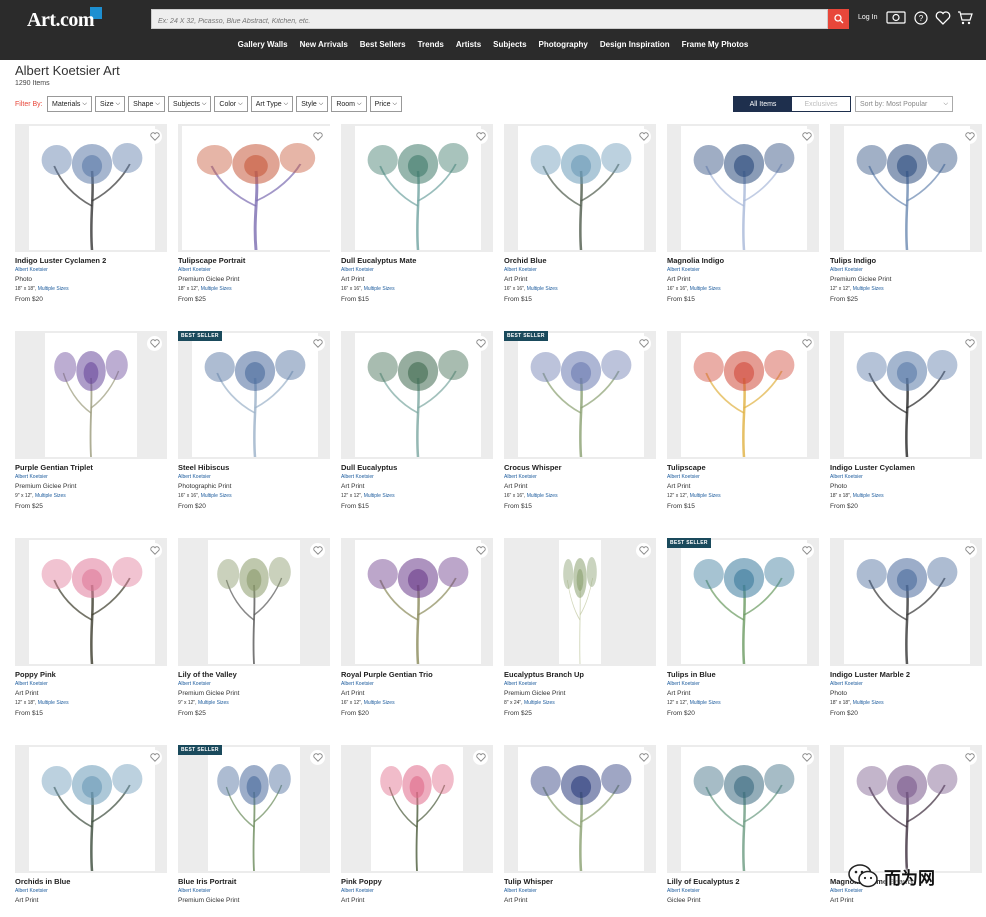 The width and height of the screenshot is (986, 917). I want to click on search-box, so click(489, 20).